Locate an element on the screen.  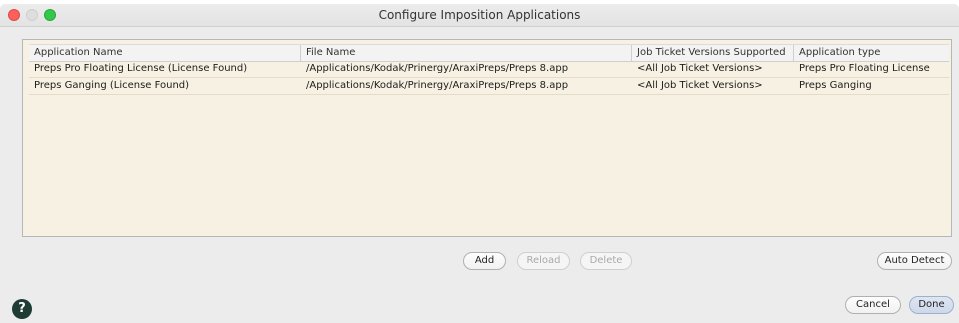
done-button: Done is located at coordinates (931, 305).